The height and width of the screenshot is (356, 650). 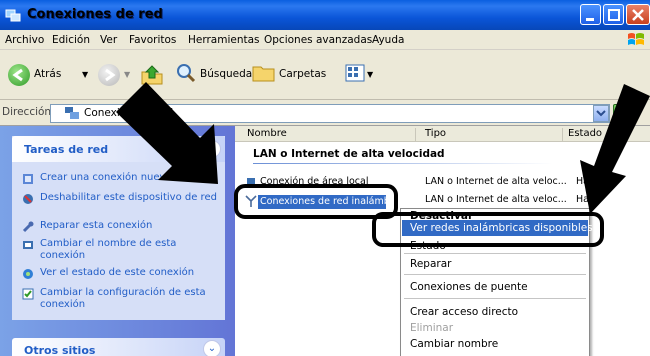 What do you see at coordinates (152, 40) in the screenshot?
I see `menu-favoritos: Favoritos` at bounding box center [152, 40].